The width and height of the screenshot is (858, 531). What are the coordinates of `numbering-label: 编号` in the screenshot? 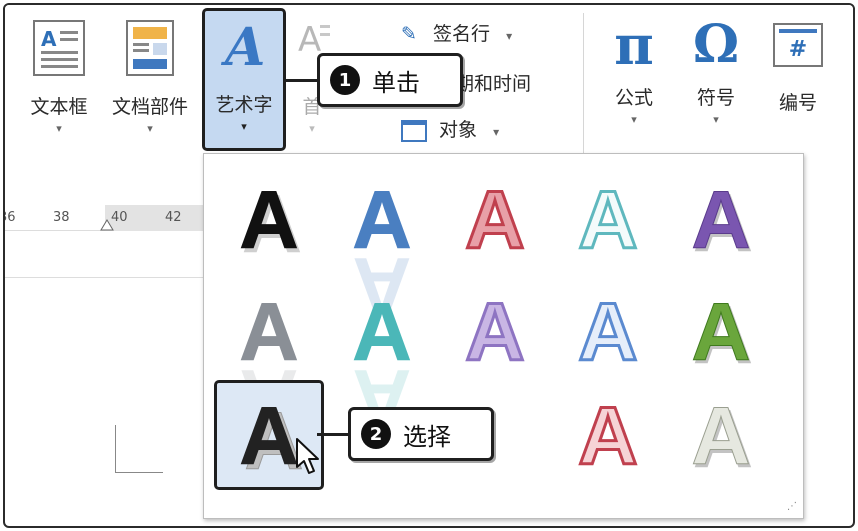 It's located at (797, 103).